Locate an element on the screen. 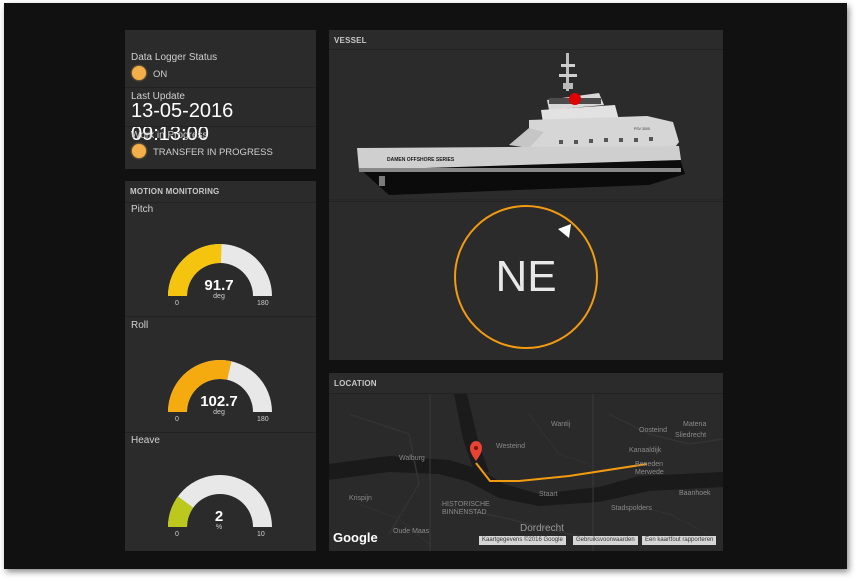 The height and width of the screenshot is (582, 856). map-attribution: Kaartgegevens ©2016 Google is located at coordinates (522, 540).